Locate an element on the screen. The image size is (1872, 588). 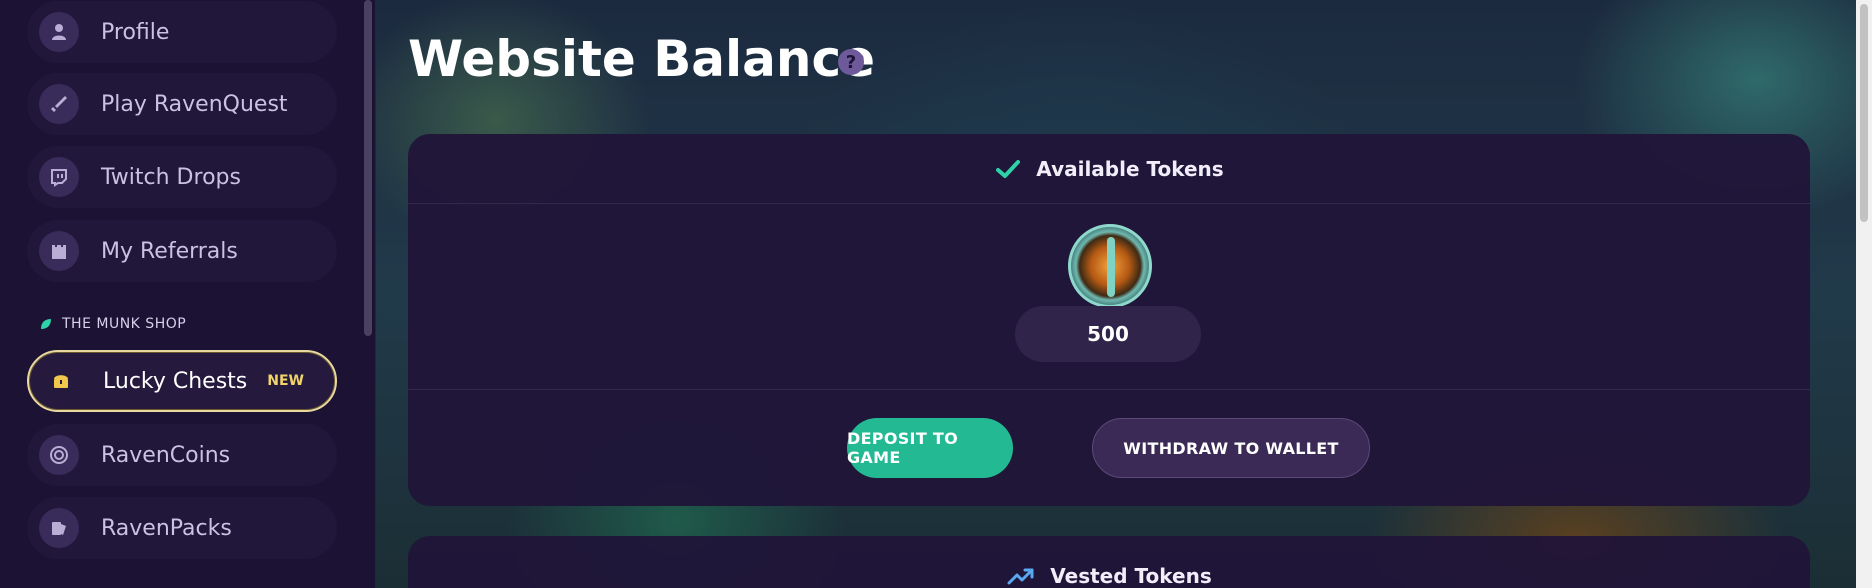
section-label-text: THE MUNK SHOP is located at coordinates (124, 324).